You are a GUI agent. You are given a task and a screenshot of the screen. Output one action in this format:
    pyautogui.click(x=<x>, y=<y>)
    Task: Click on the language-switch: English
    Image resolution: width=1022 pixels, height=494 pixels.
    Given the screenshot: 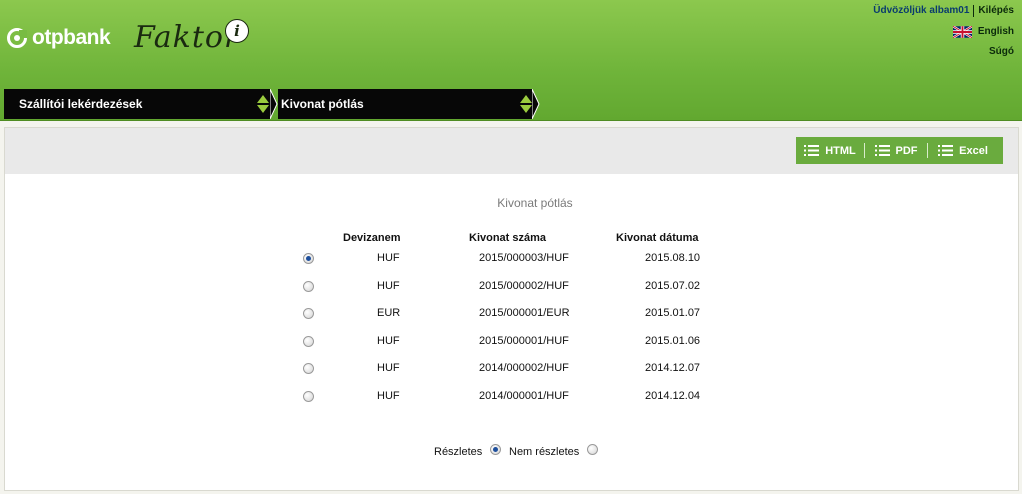 What is the action you would take?
    pyautogui.click(x=943, y=32)
    